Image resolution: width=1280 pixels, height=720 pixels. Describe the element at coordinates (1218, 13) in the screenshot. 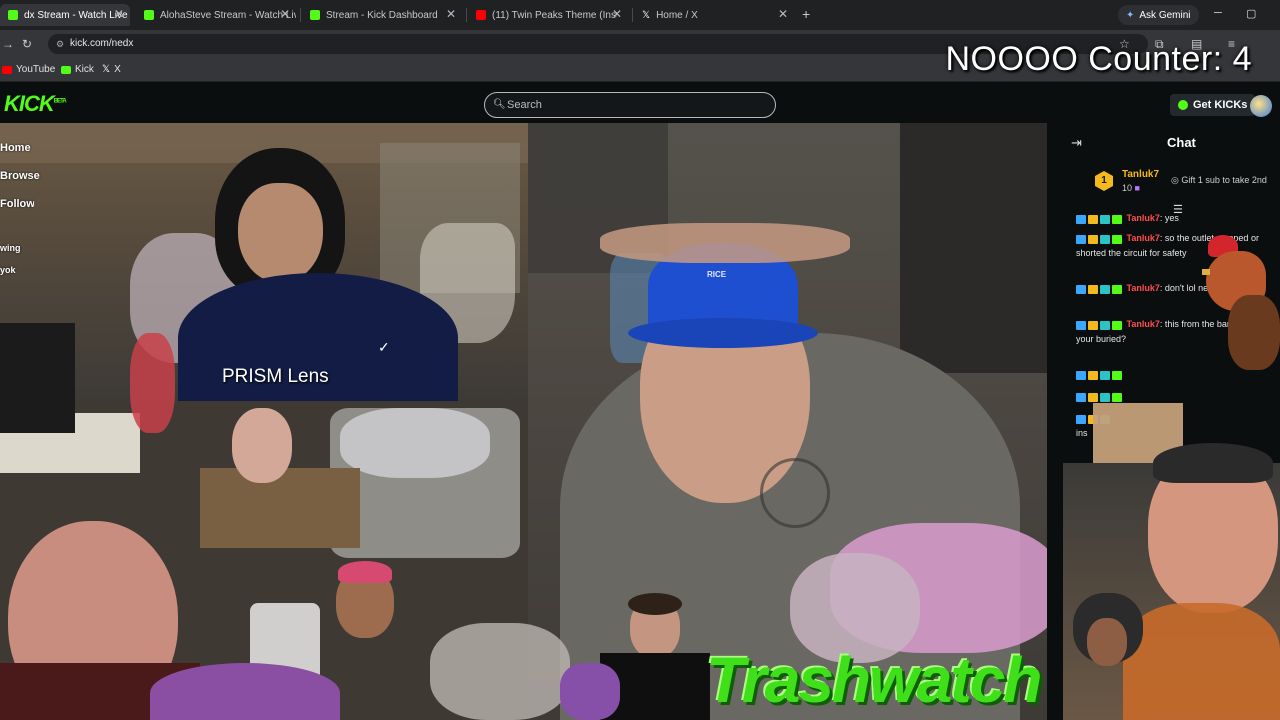

I see `minimize-window-icon: ─` at that location.